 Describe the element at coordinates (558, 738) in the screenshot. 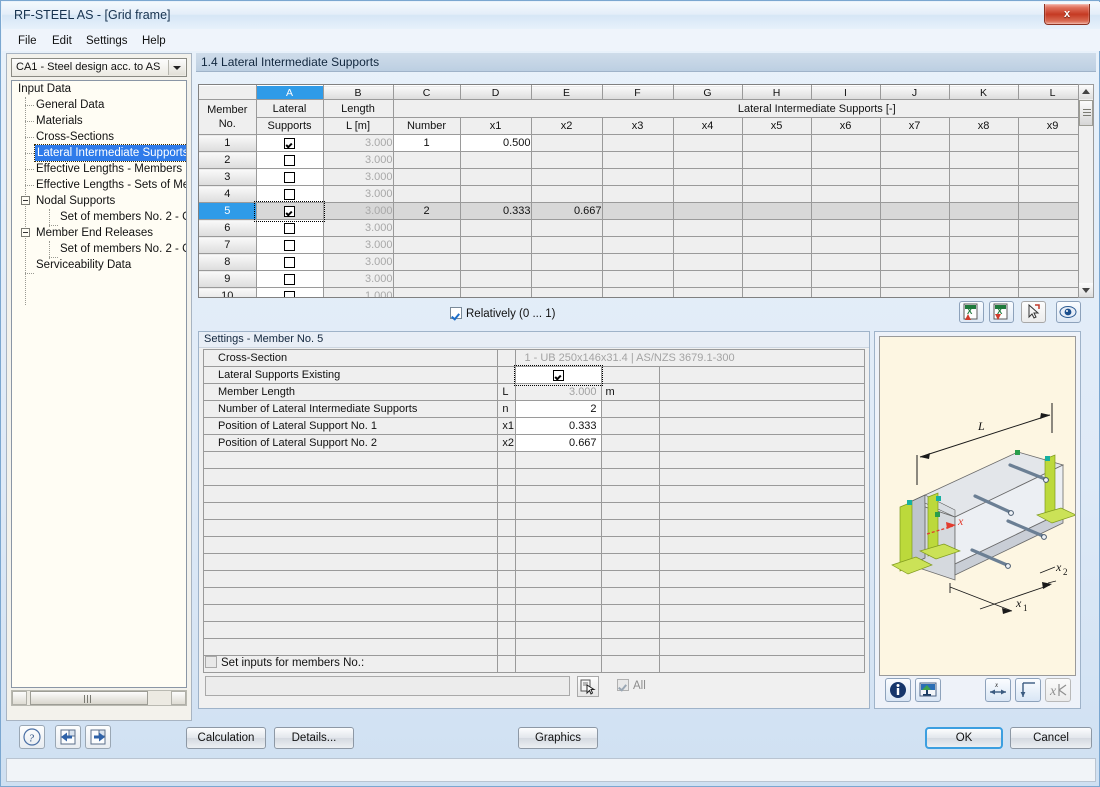

I see `graphics-button: Graphics` at that location.